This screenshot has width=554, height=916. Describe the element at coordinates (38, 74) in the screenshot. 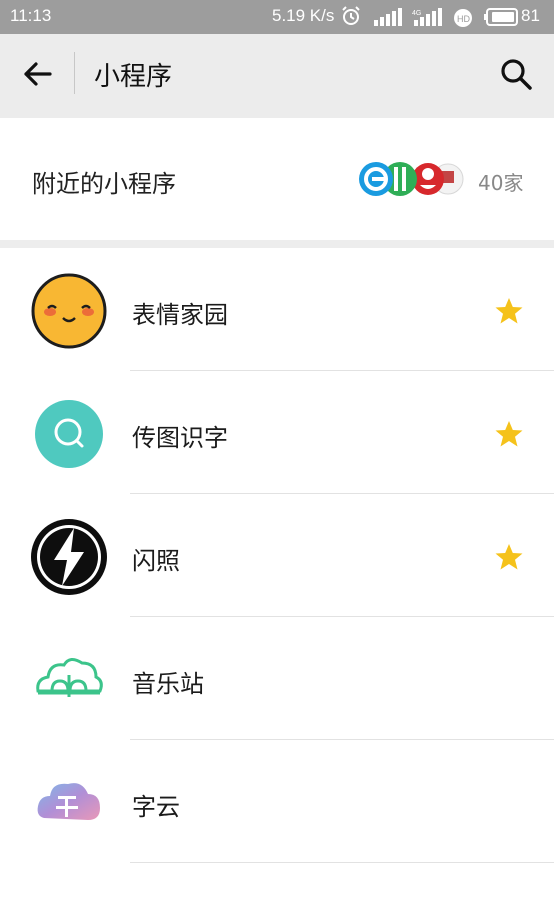

I see `arrow-left-icon` at that location.